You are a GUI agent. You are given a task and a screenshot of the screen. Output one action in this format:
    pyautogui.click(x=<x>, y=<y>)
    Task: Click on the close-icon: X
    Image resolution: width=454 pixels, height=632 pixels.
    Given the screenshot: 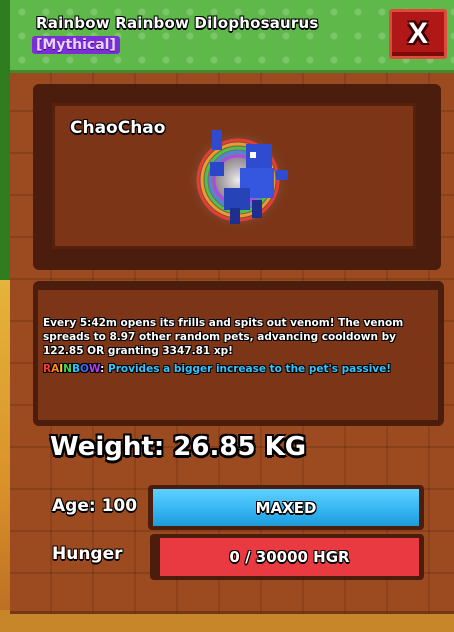 What is the action you would take?
    pyautogui.click(x=417, y=33)
    